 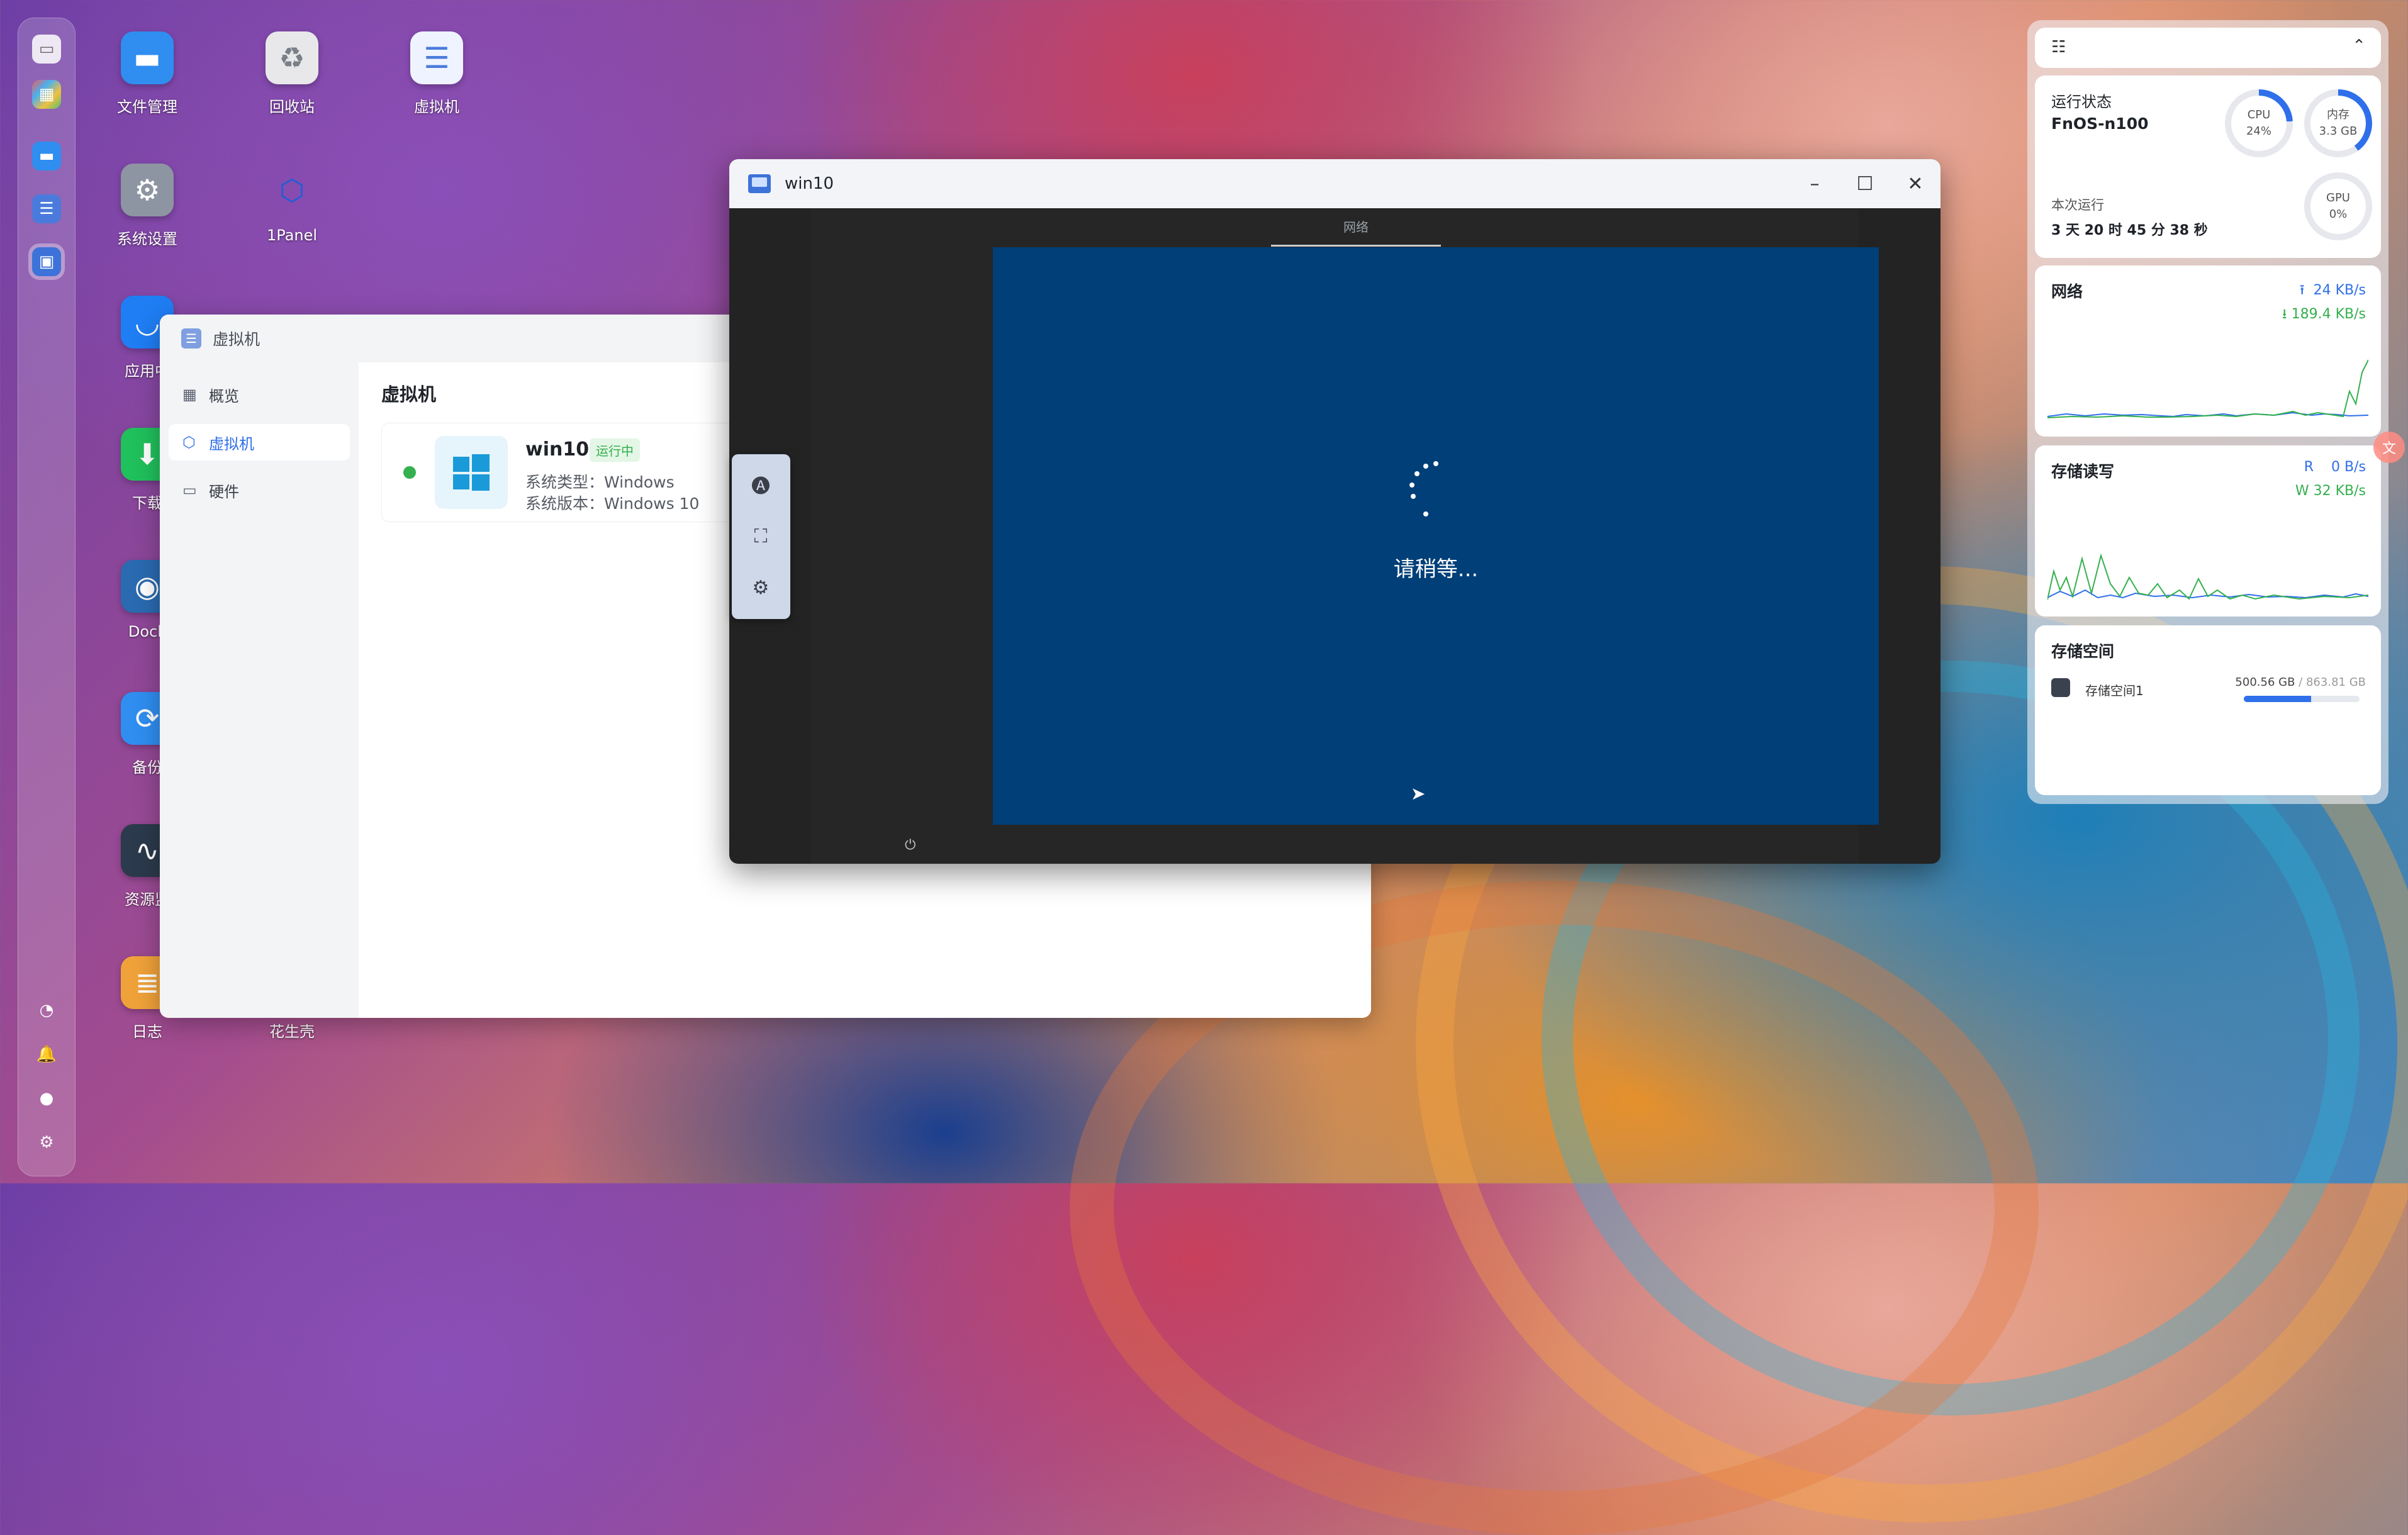 What do you see at coordinates (259, 442) in the screenshot?
I see `nav-vms: ⬡ 虚拟机` at bounding box center [259, 442].